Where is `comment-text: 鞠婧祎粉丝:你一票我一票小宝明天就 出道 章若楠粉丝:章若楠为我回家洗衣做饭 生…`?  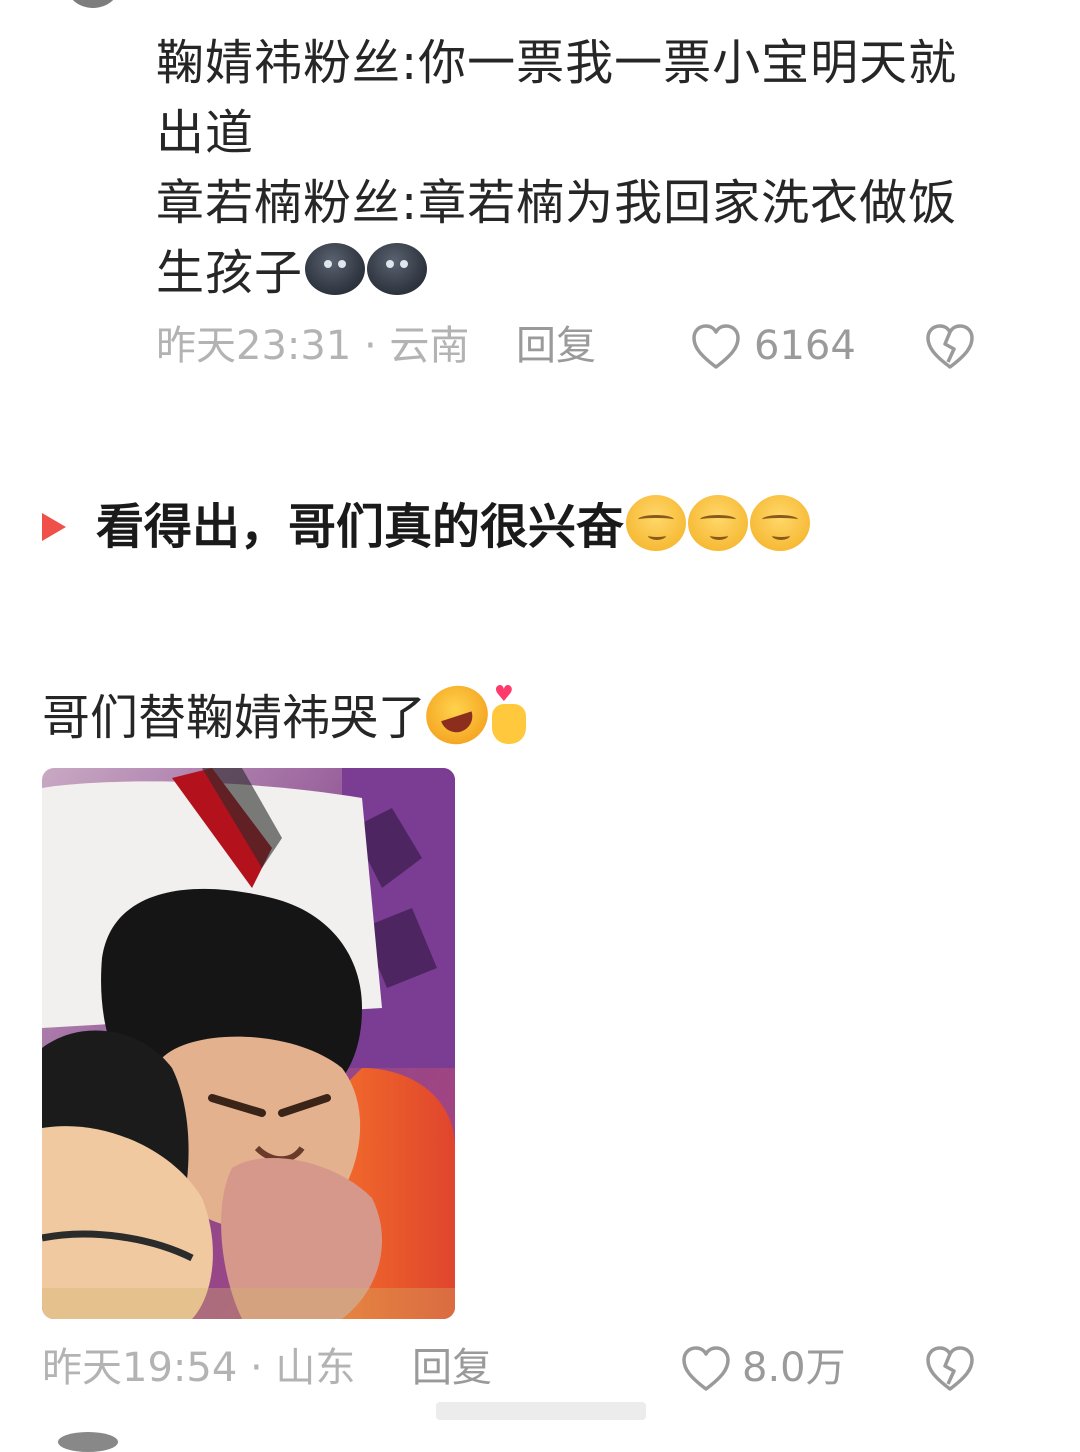
comment-text: 鞠婧祎粉丝:你一票我一票小宝明天就 出道 章若楠粉丝:章若楠为我回家洗衣做饭 生… is located at coordinates (566, 168).